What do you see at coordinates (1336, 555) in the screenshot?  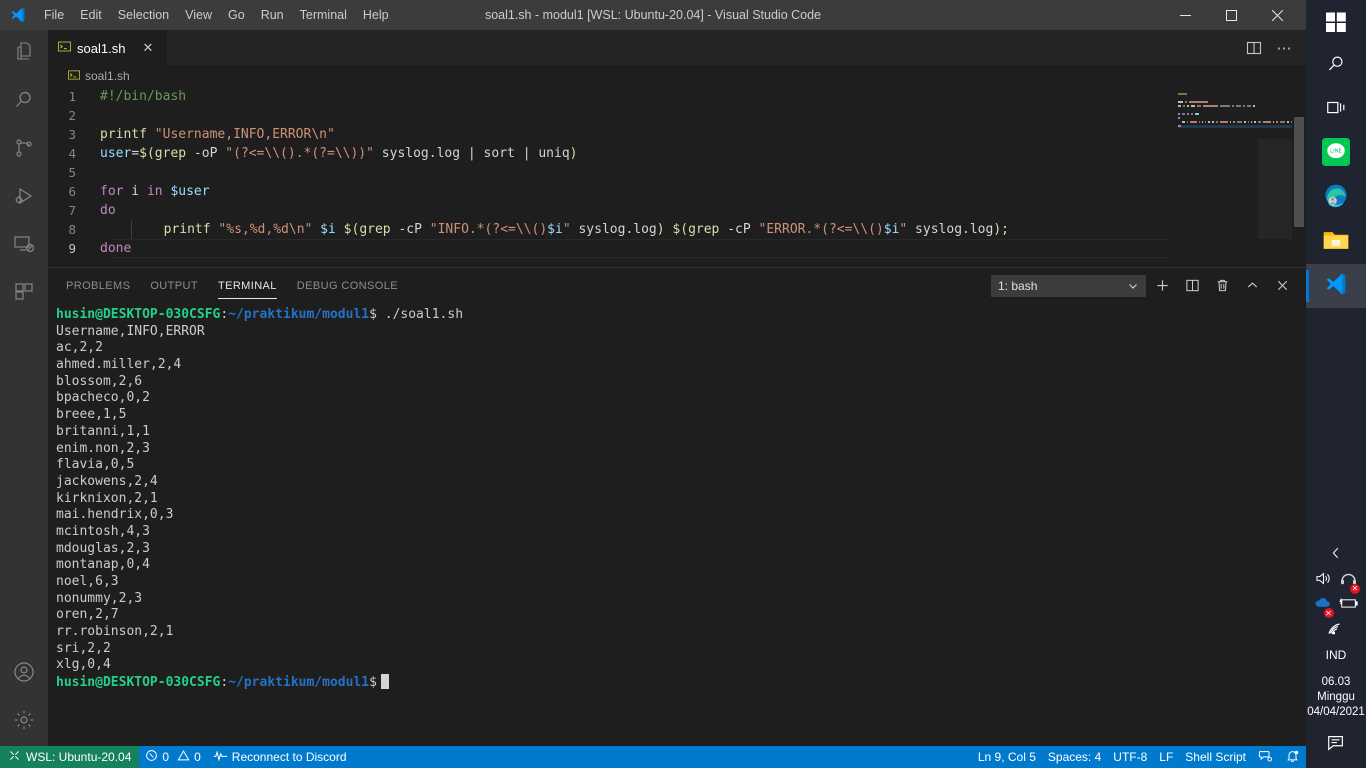 I see `tray-expand-button` at bounding box center [1336, 555].